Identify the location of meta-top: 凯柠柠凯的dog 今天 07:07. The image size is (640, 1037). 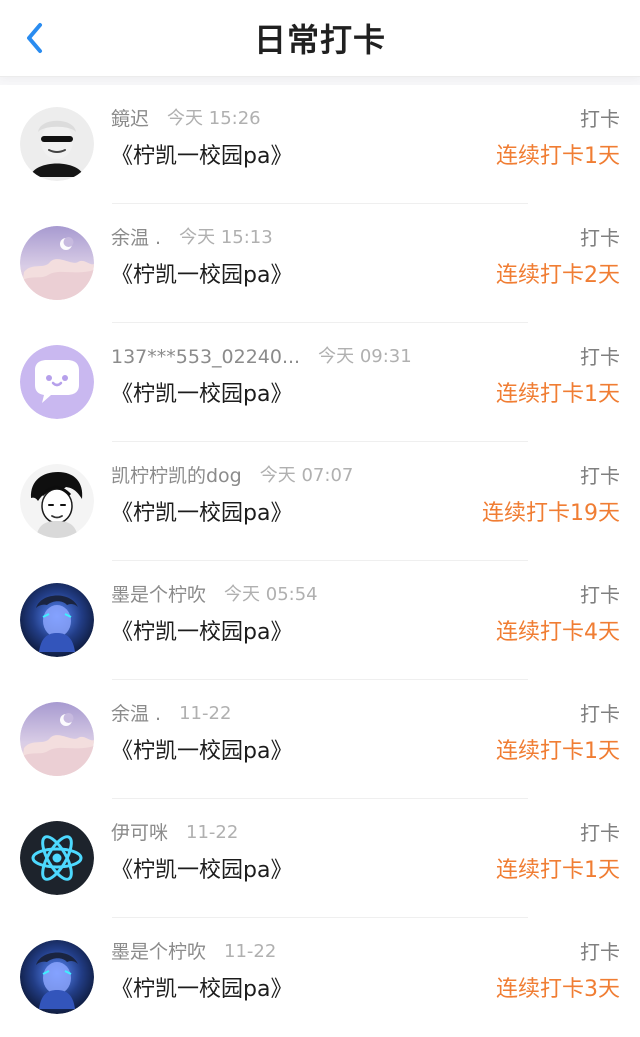
(305, 476).